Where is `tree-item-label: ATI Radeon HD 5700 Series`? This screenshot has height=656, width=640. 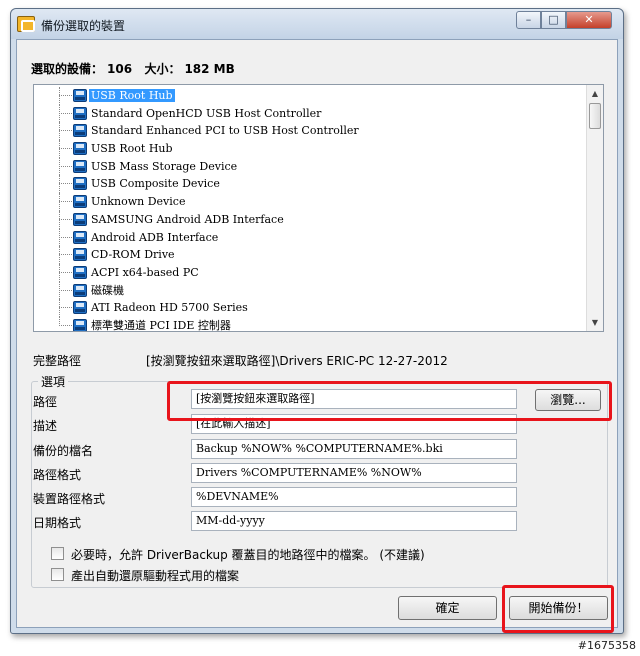
tree-item-label: ATI Radeon HD 5700 Series is located at coordinates (169, 308).